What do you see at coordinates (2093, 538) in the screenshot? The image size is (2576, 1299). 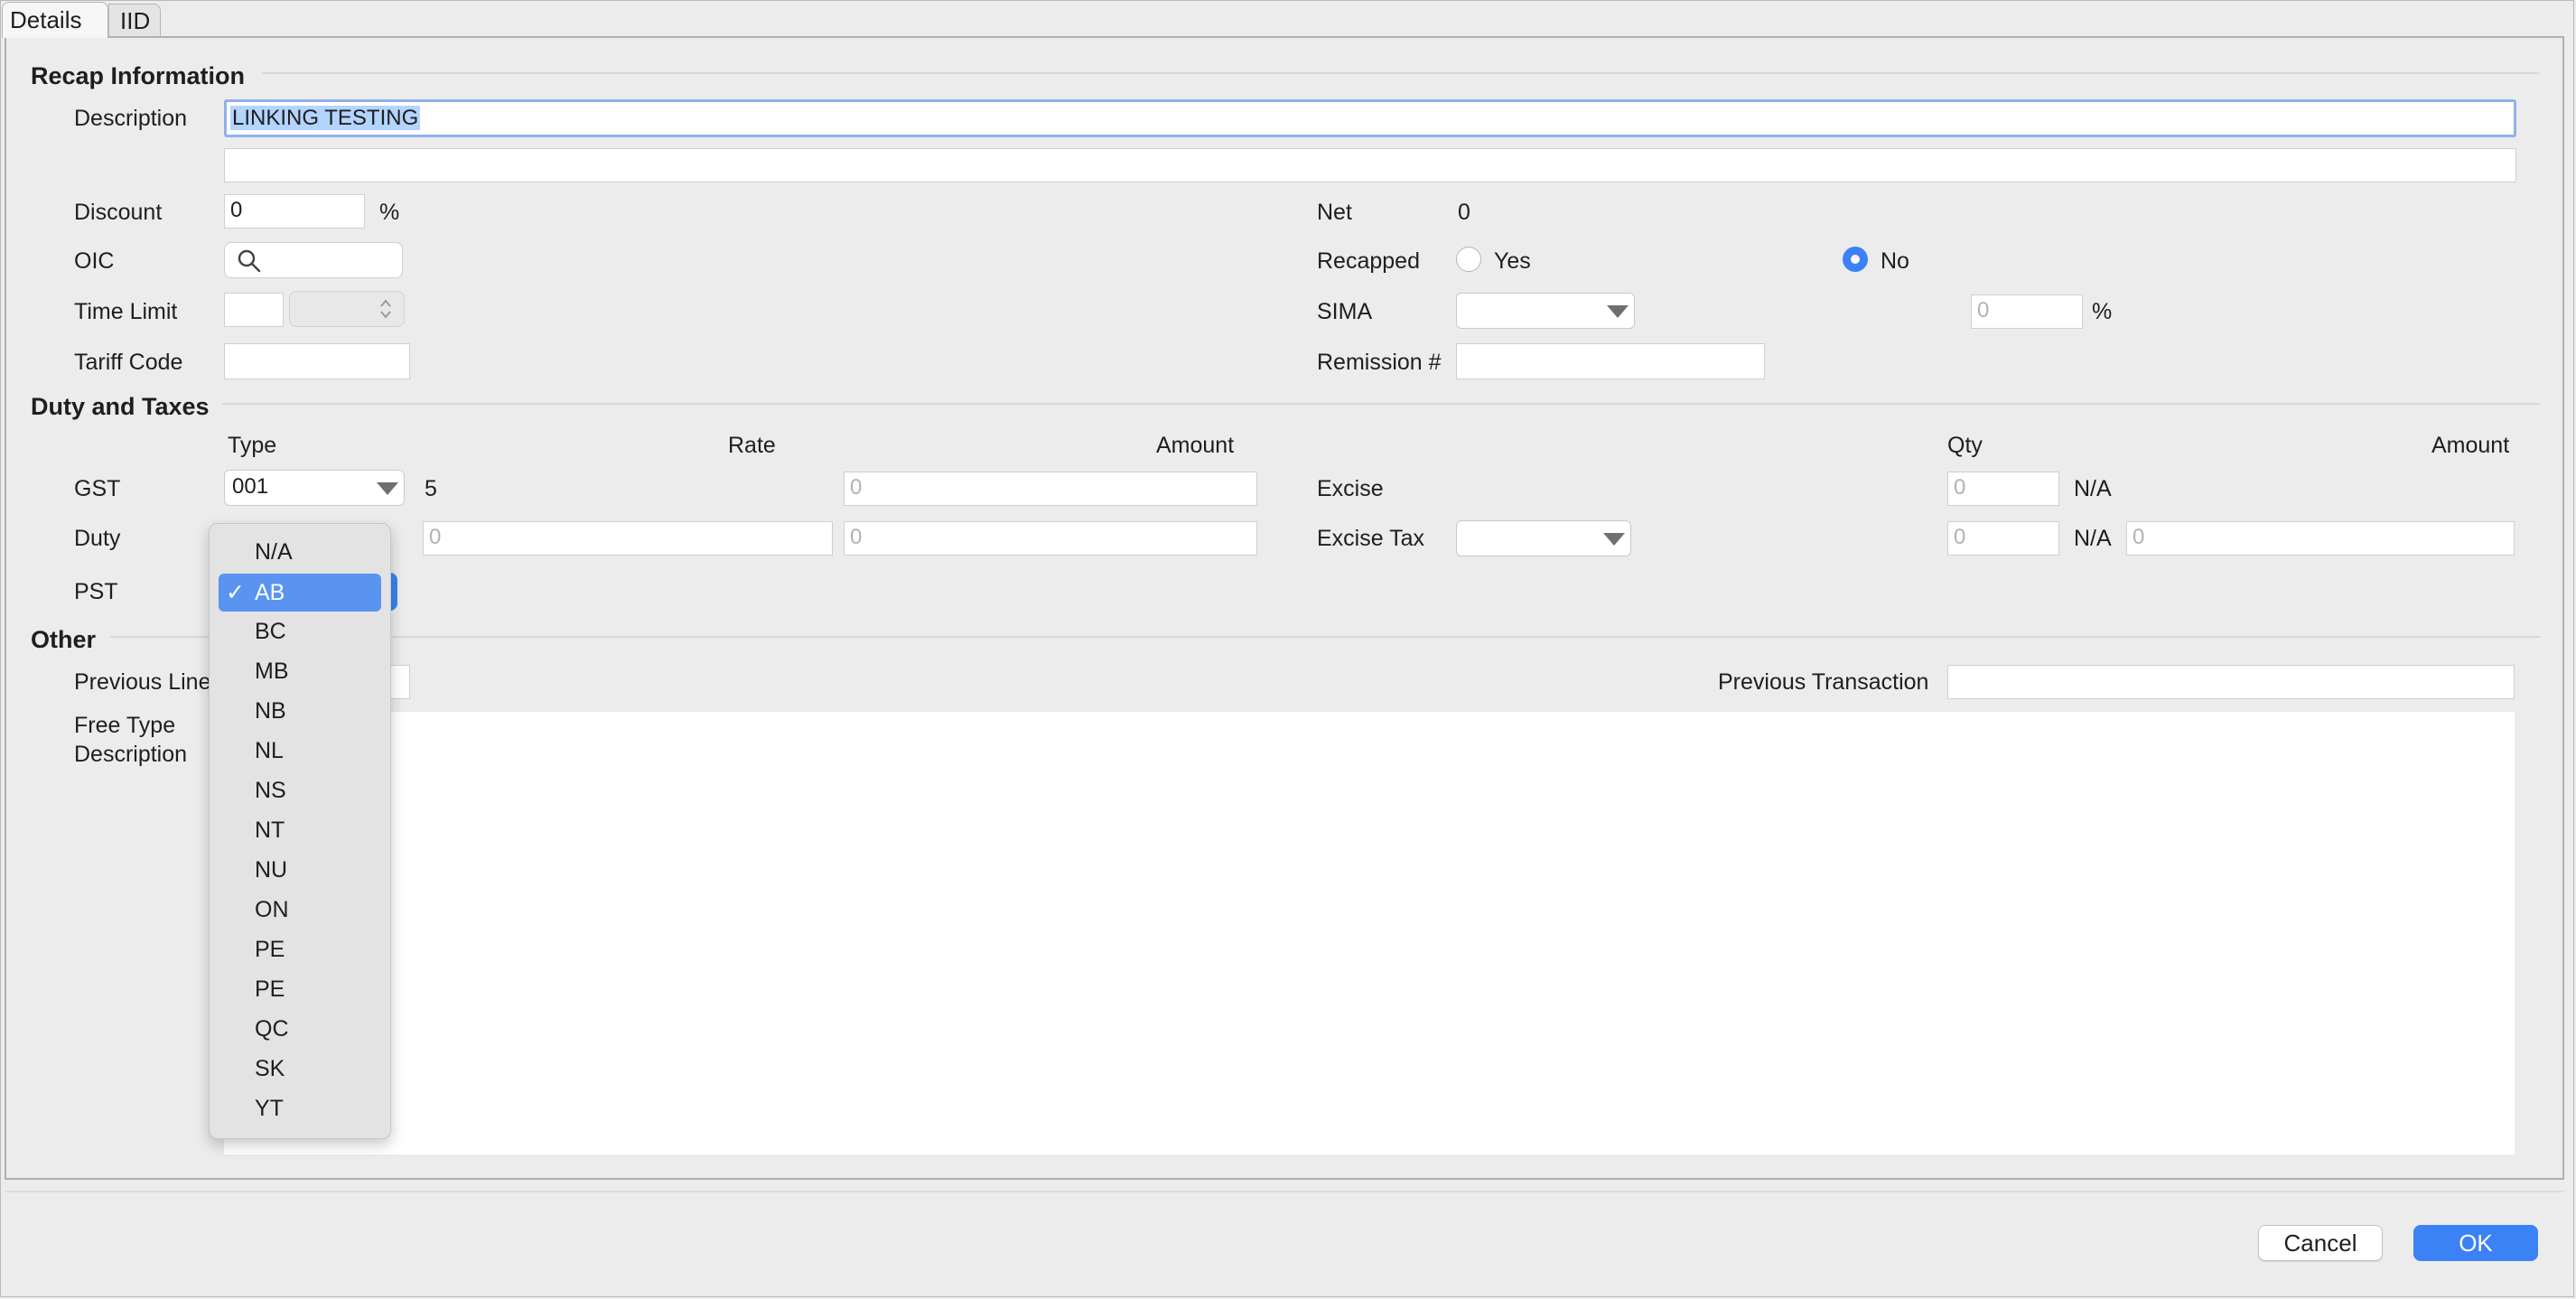 I see `excise-tax-unit: N/A` at bounding box center [2093, 538].